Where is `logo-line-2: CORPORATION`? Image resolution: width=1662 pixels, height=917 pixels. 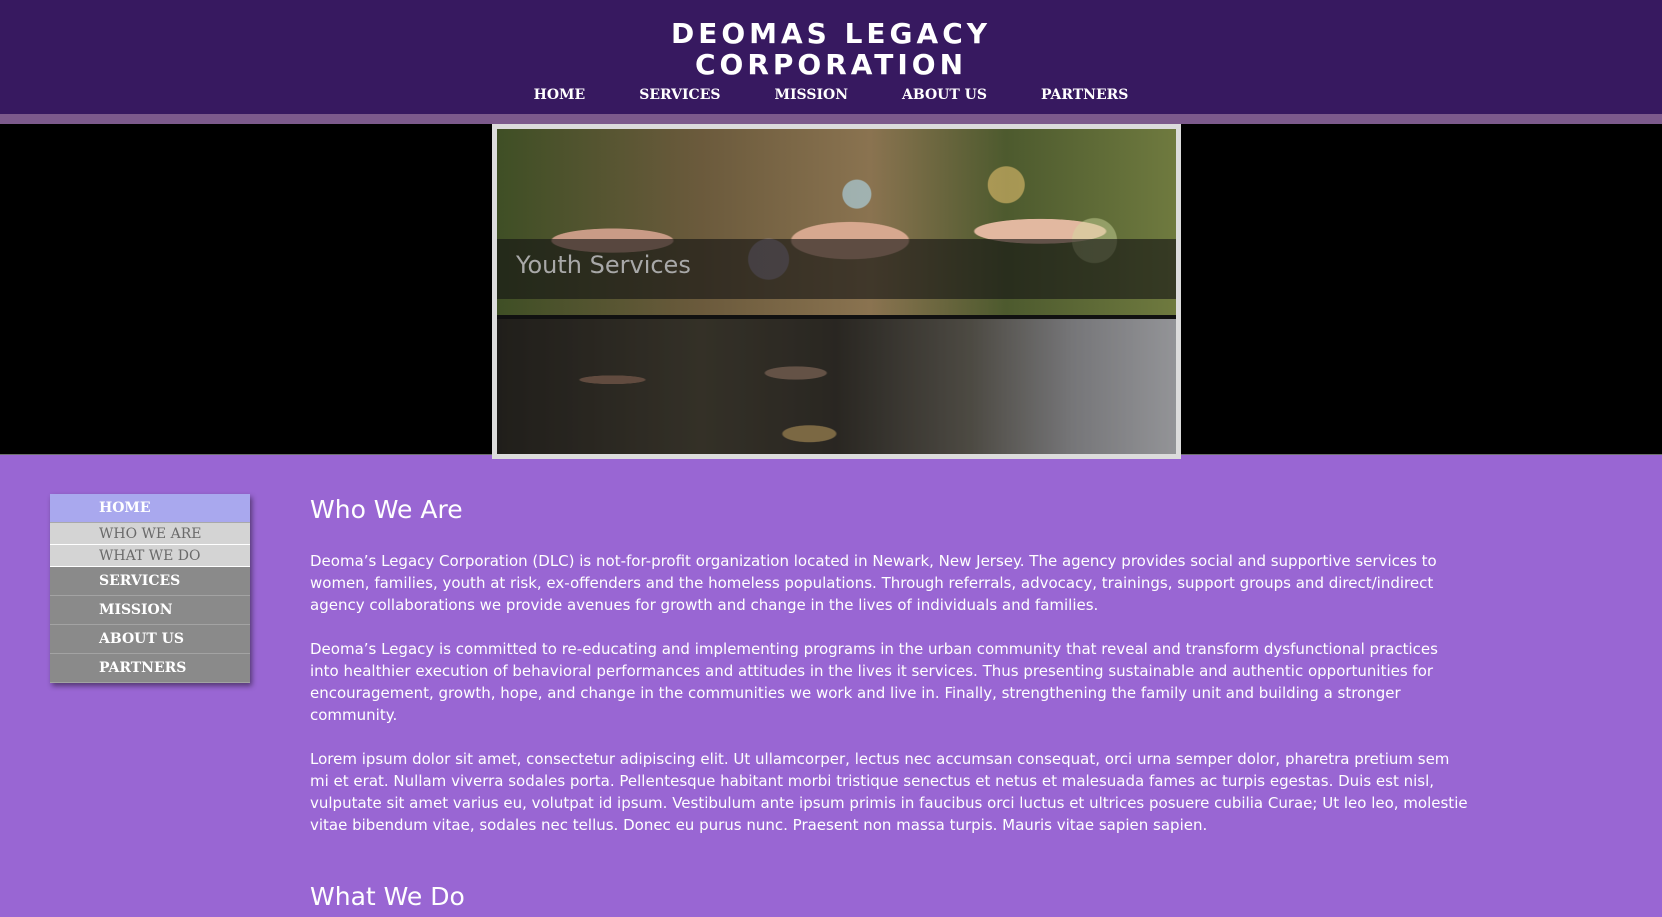
logo-line-2: CORPORATION is located at coordinates (831, 64).